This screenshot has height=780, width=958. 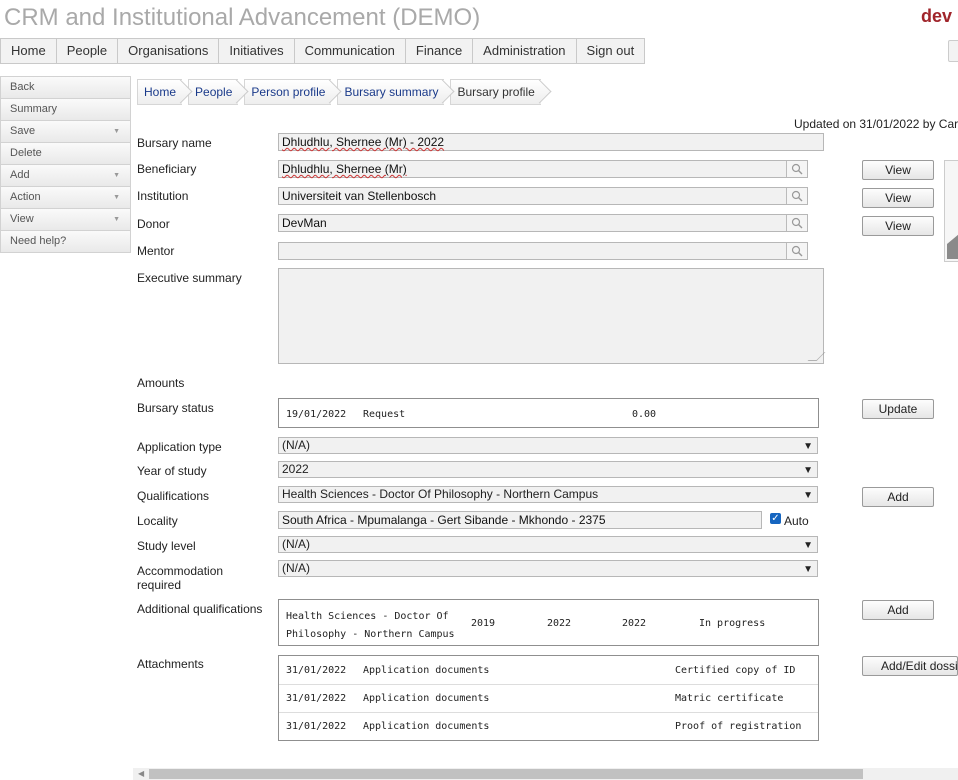 What do you see at coordinates (384, 414) in the screenshot?
I see `status-value: Request` at bounding box center [384, 414].